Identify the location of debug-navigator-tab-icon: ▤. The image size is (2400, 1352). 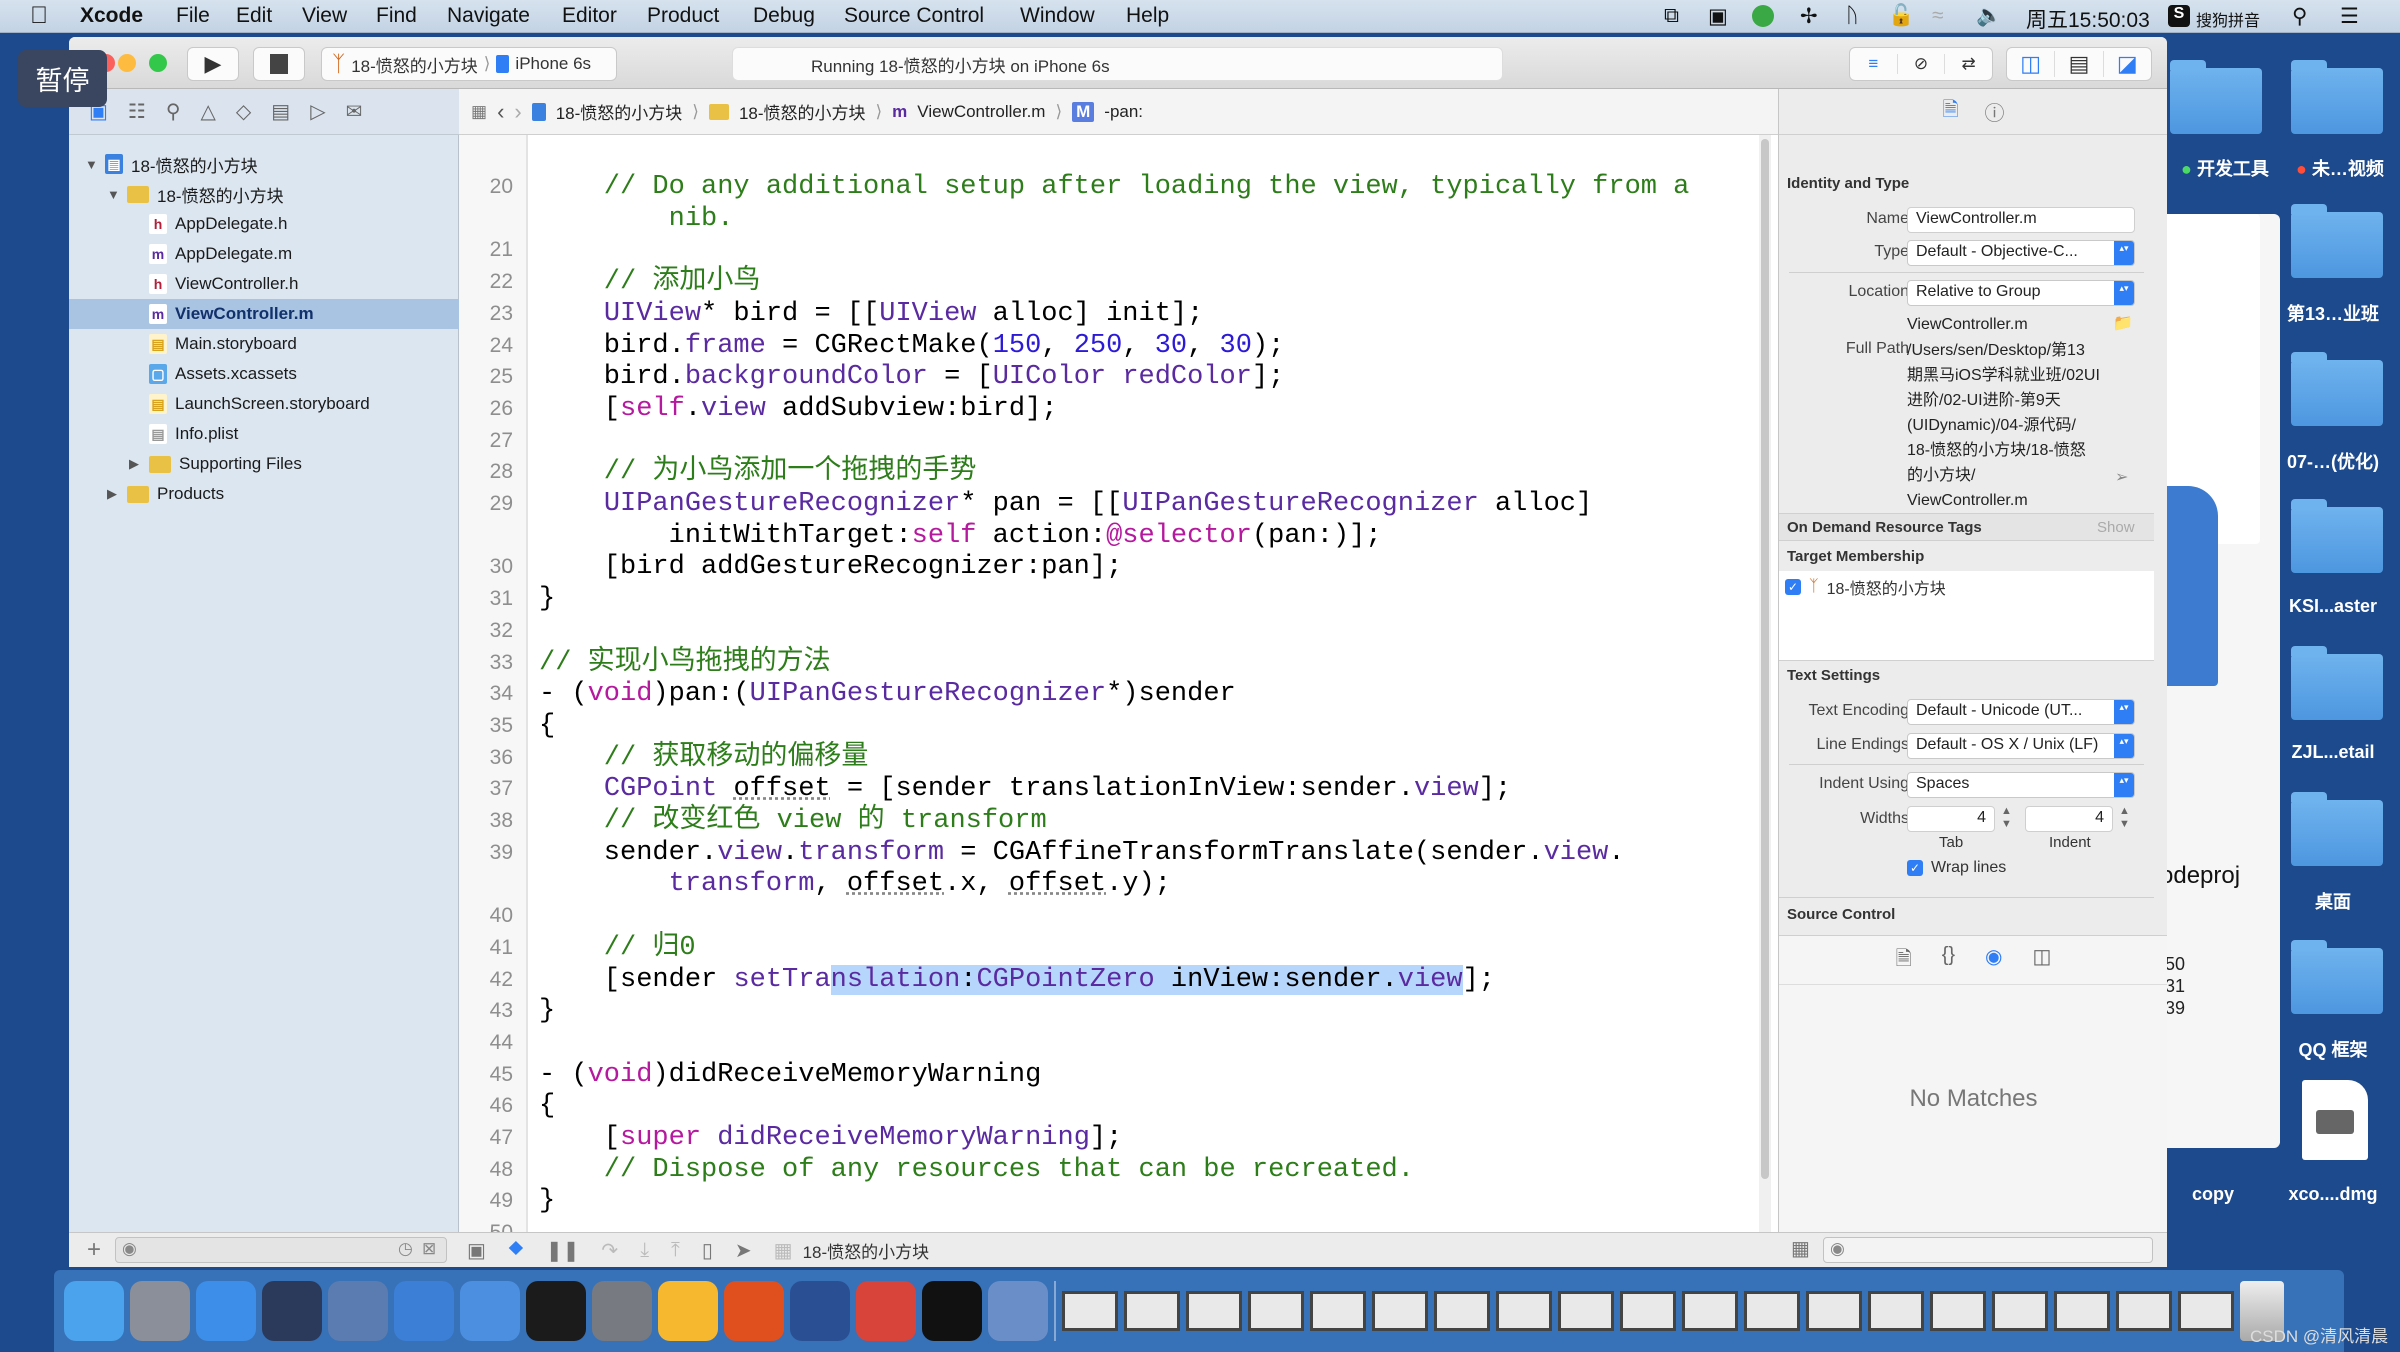
(280, 111).